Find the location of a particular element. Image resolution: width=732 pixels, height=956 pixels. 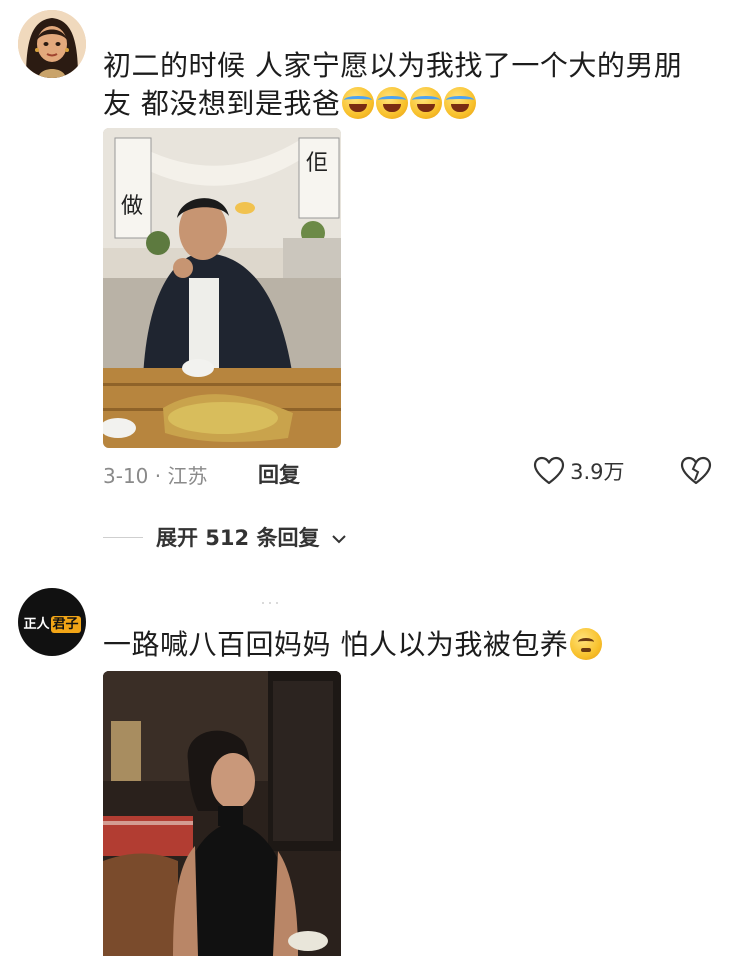

woman-in-black-dress-photo is located at coordinates (222, 813).